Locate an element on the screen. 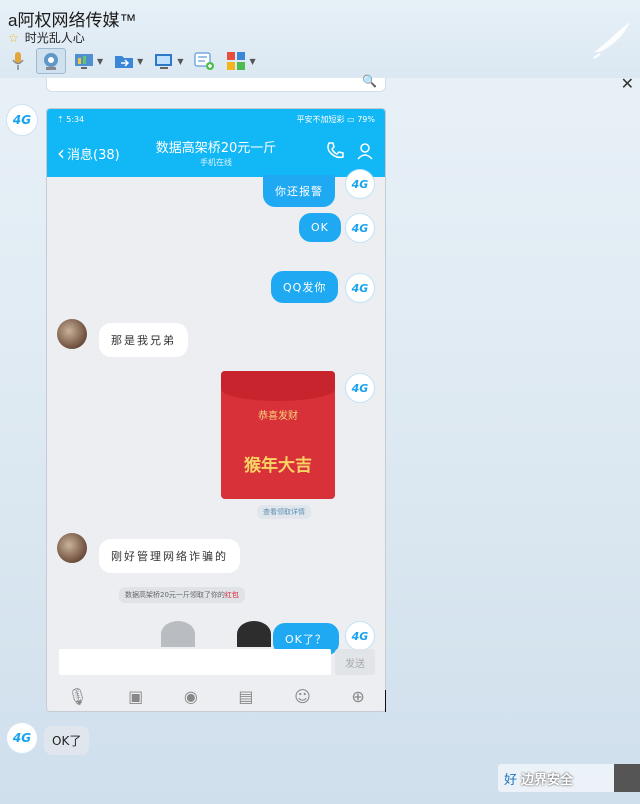 This screenshot has width=640, height=804. watermark: 好 边界安全 is located at coordinates (569, 778).